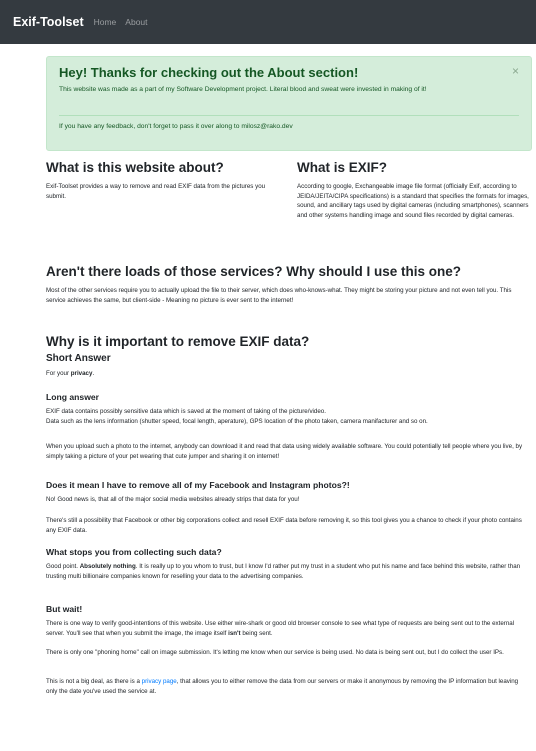  I want to click on close-icon: ×, so click(515, 71).